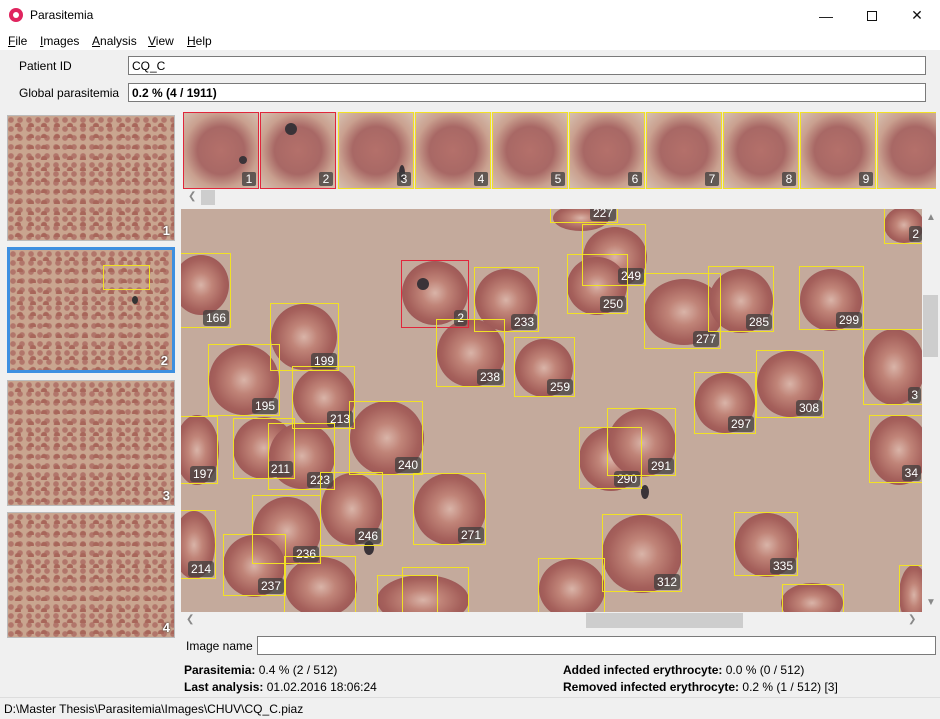 The height and width of the screenshot is (719, 940). I want to click on added-infected-value: 0.0 % (0 / 512), so click(765, 670).